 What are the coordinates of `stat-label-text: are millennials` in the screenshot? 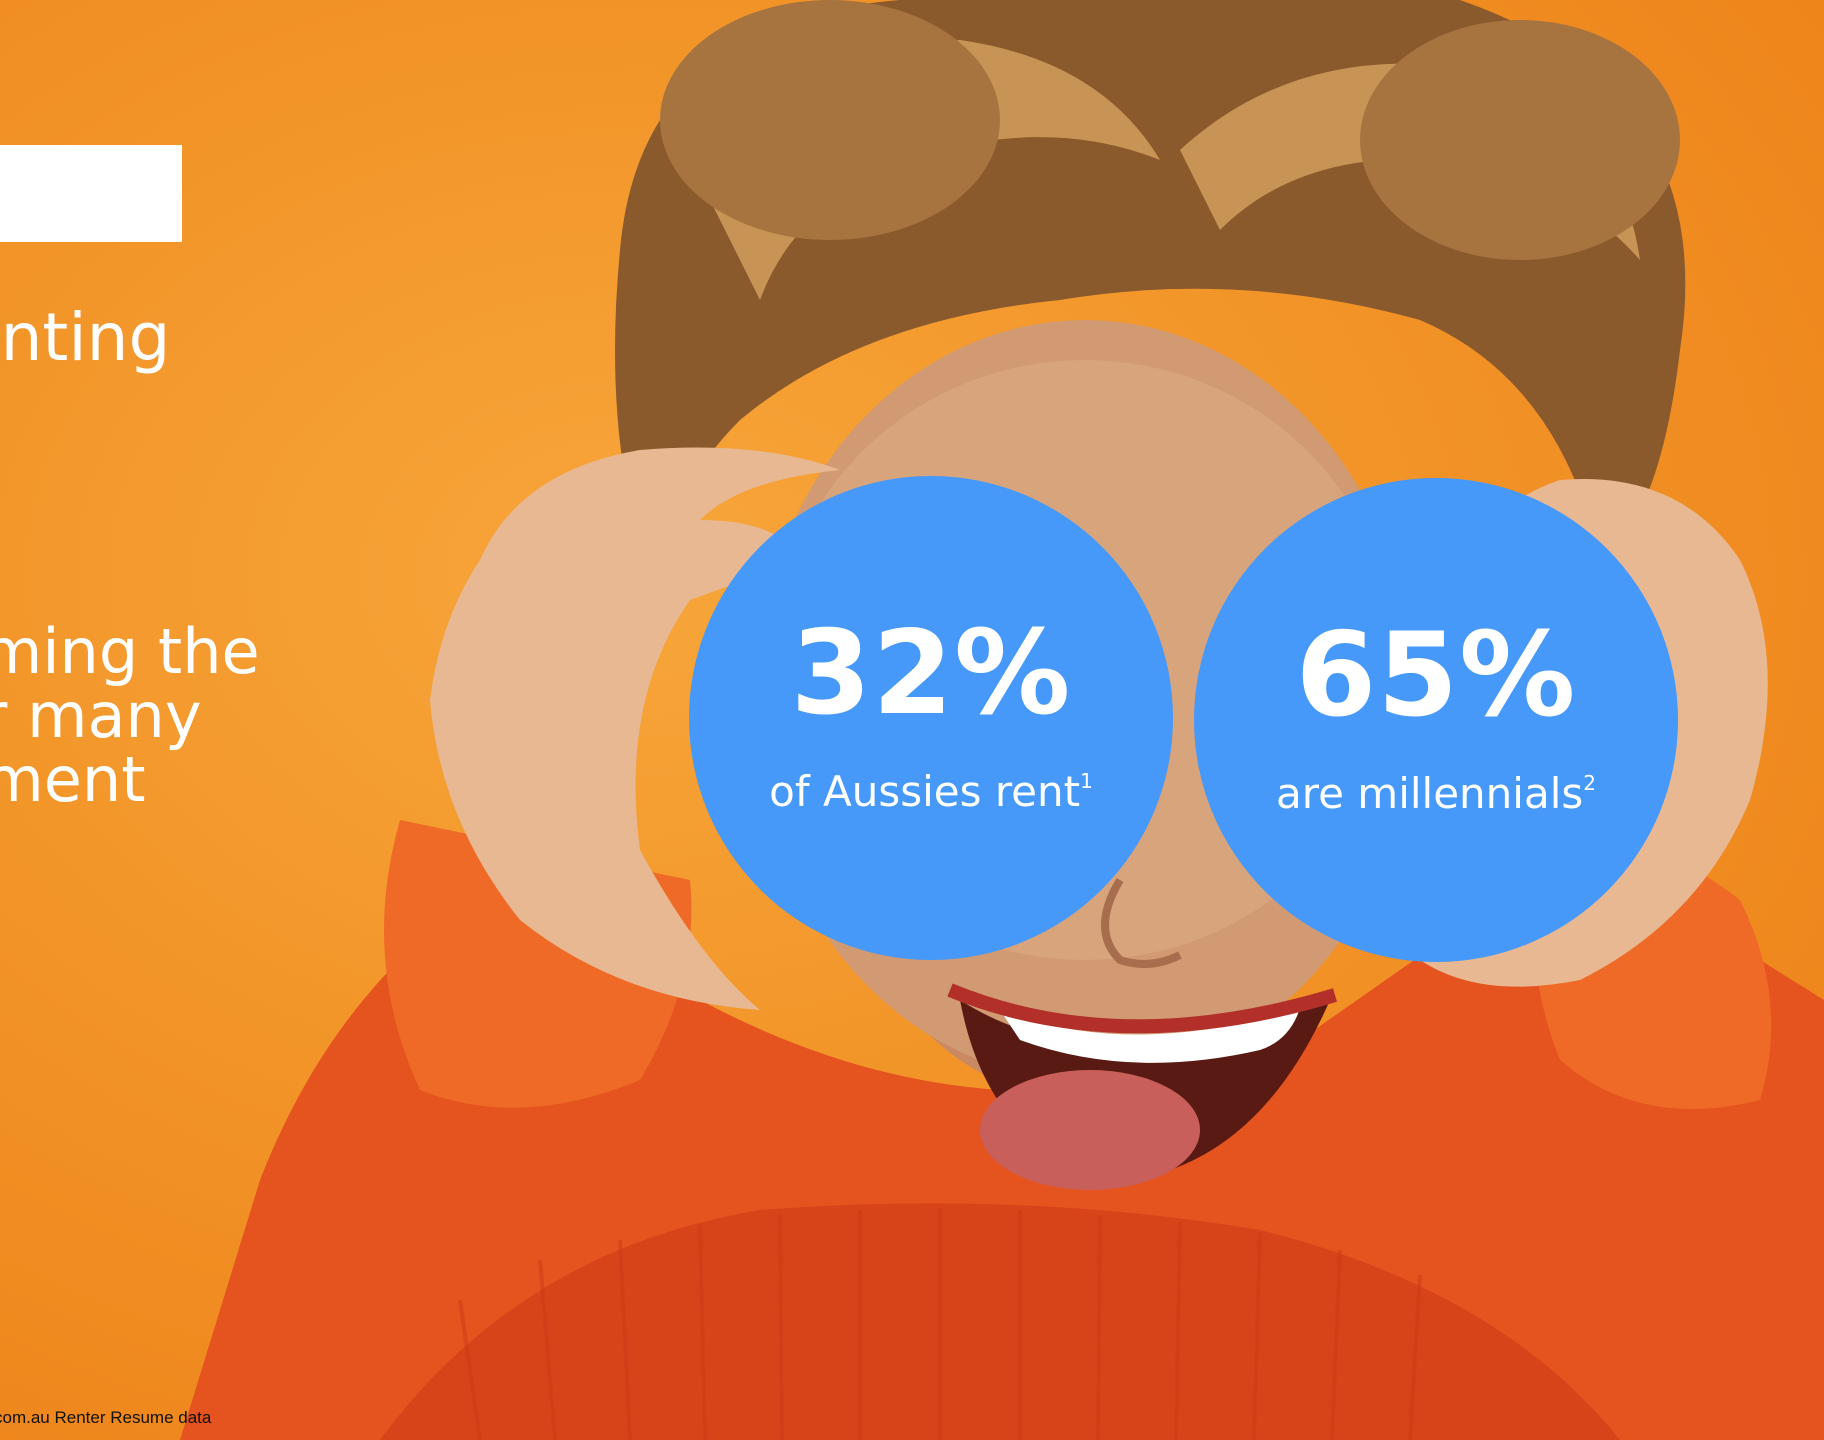 It's located at (1430, 793).